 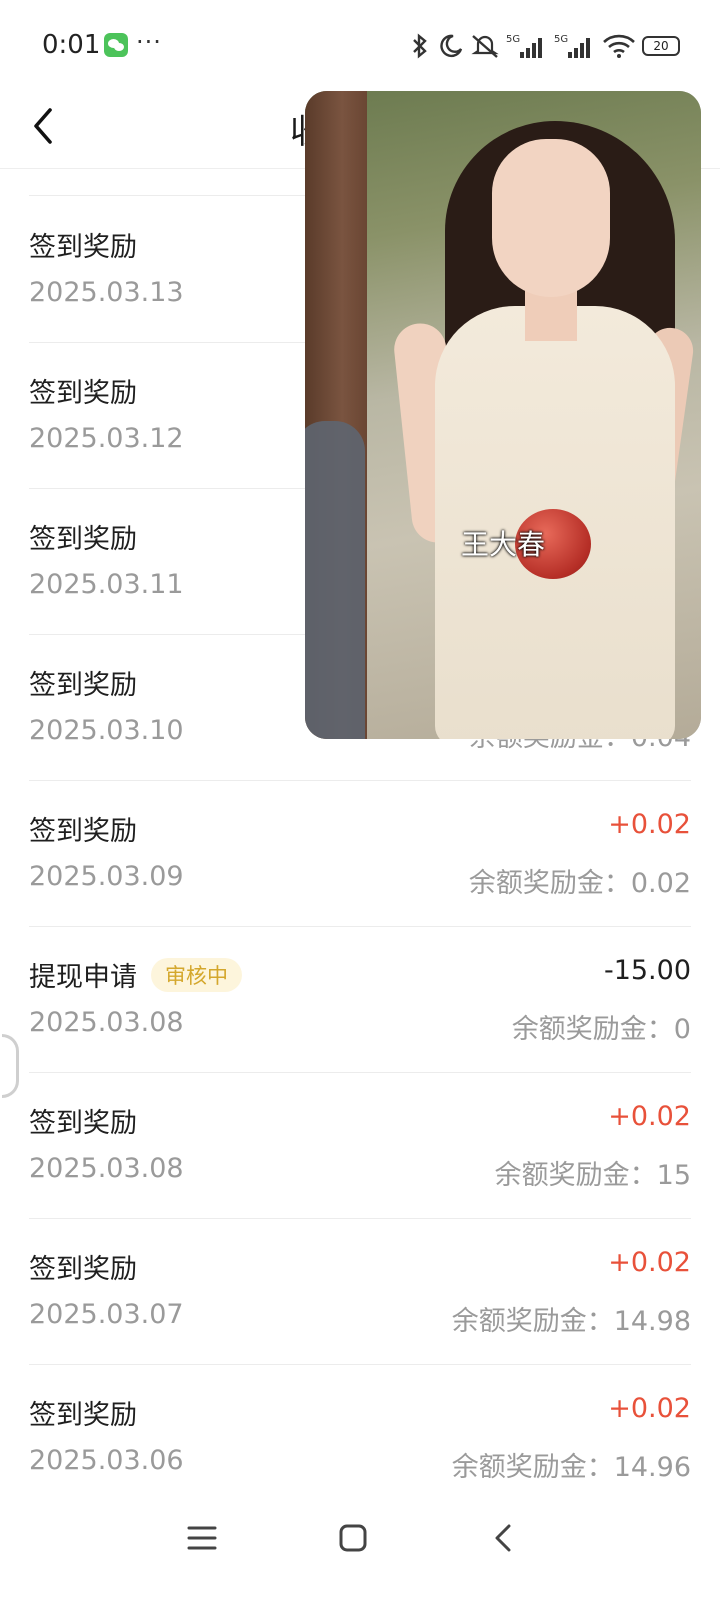 I want to click on list-item: 签到奖励 2025.03.06 +0.02 余额奖励金：14.96, so click(x=360, y=1436).